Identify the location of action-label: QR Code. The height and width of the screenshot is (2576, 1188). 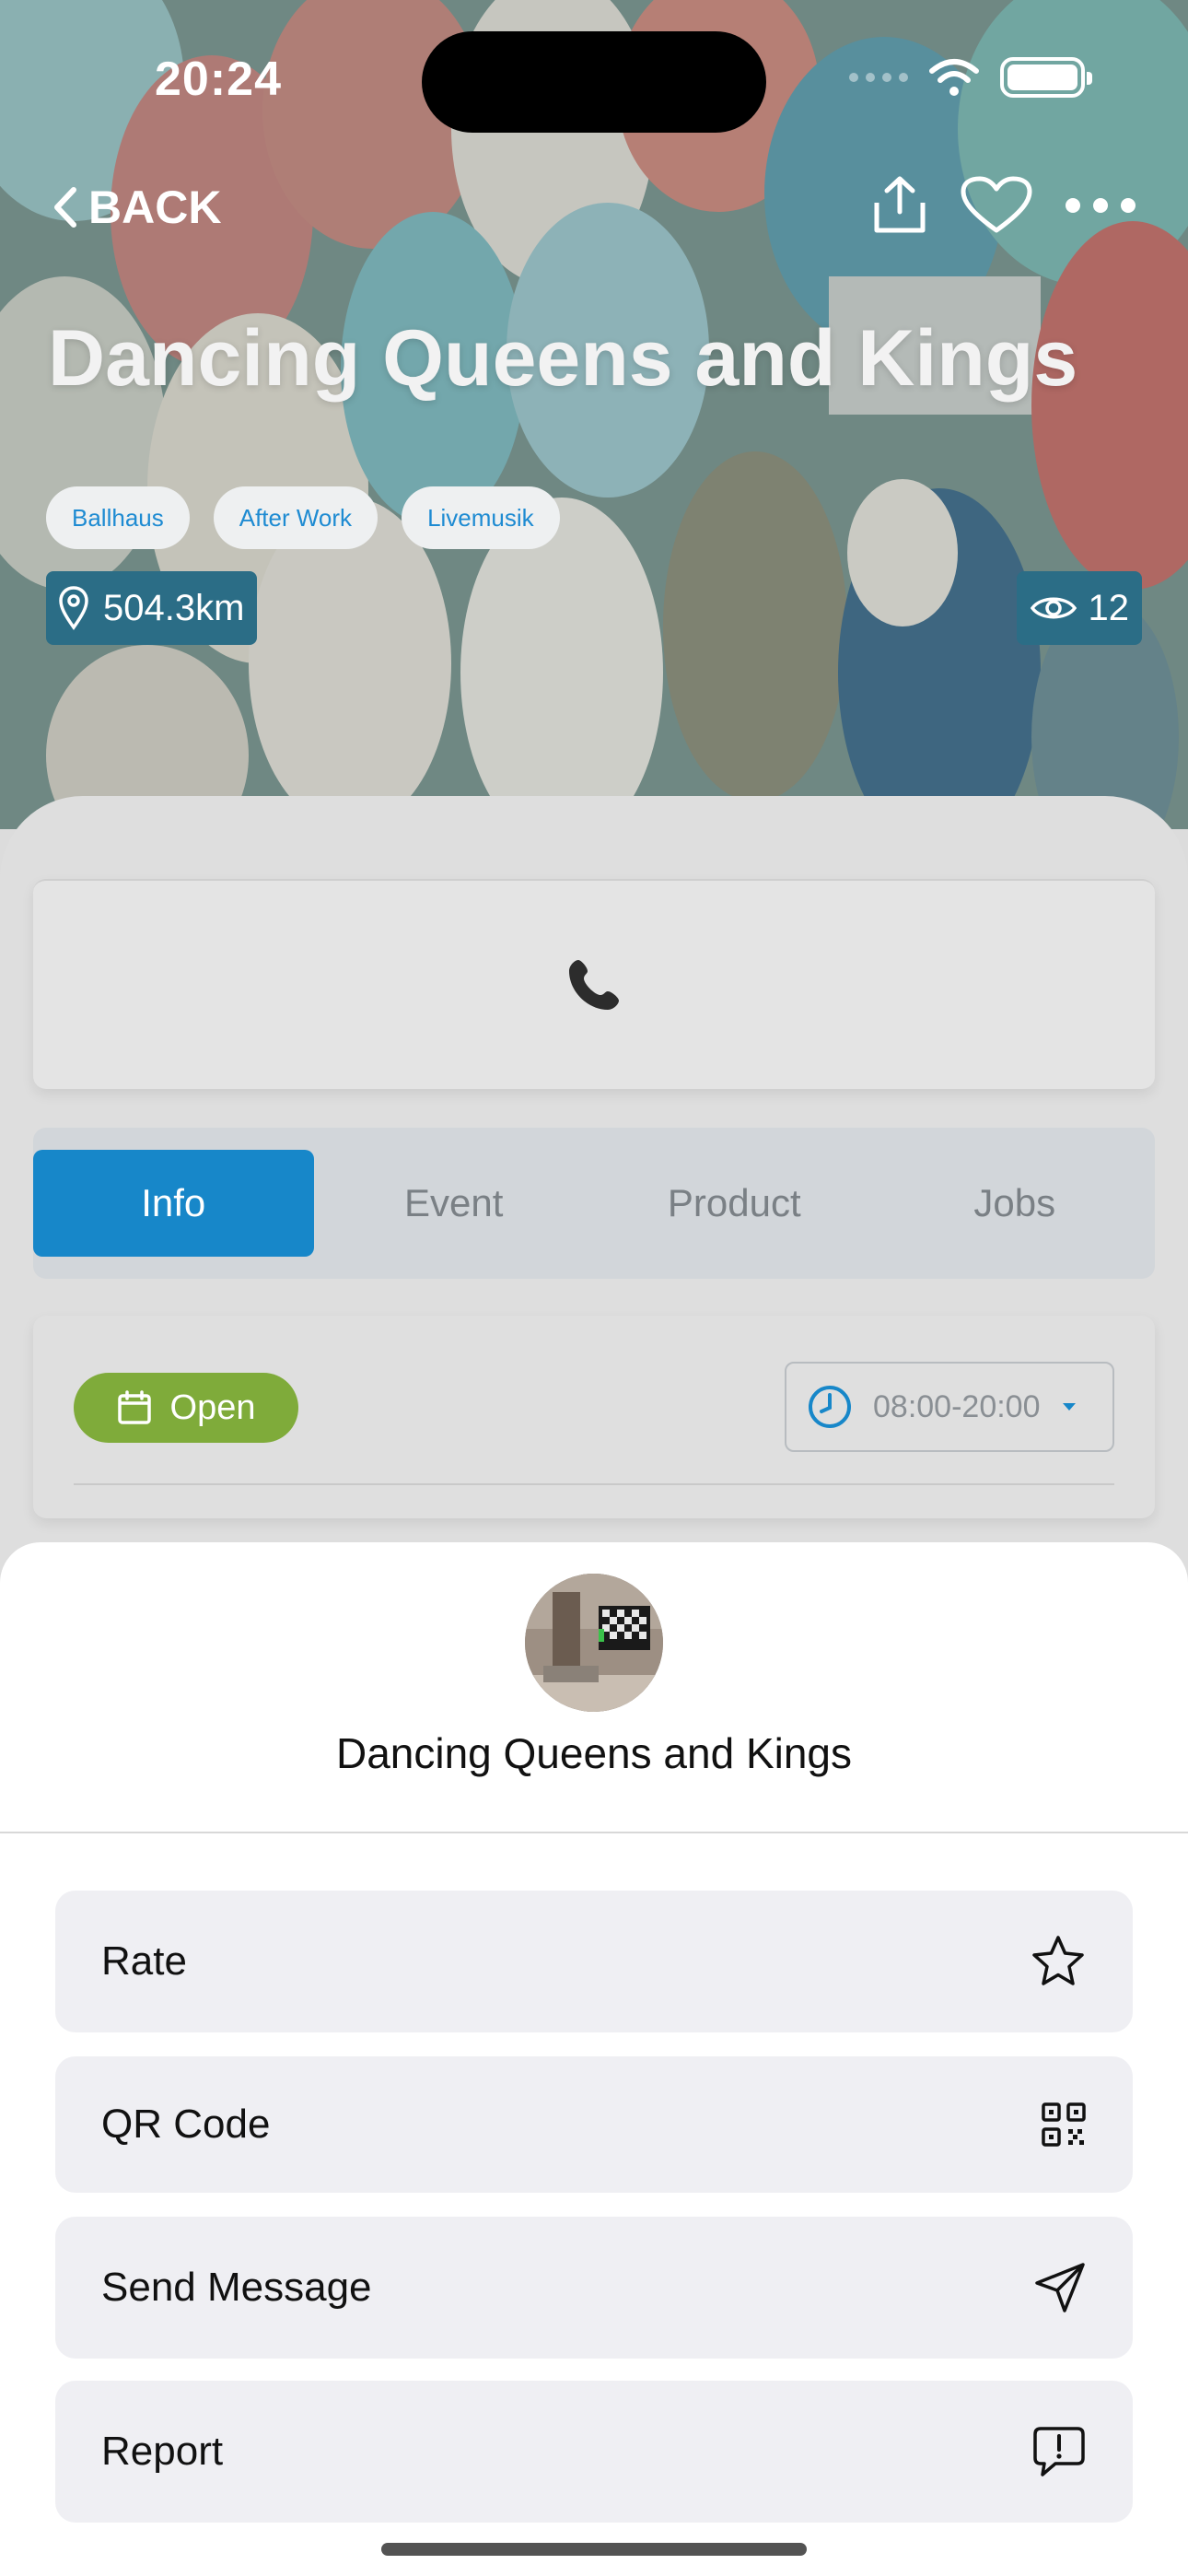
(186, 2124).